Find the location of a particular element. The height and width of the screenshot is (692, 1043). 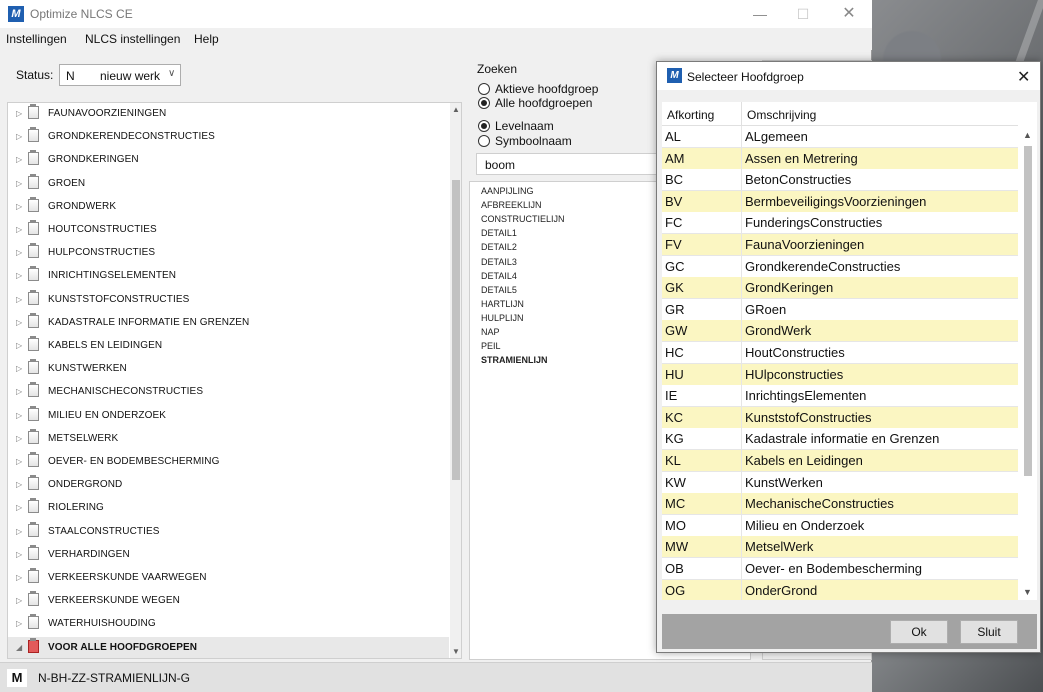

level-item: CONSTRUCTIELIJN is located at coordinates (523, 219).